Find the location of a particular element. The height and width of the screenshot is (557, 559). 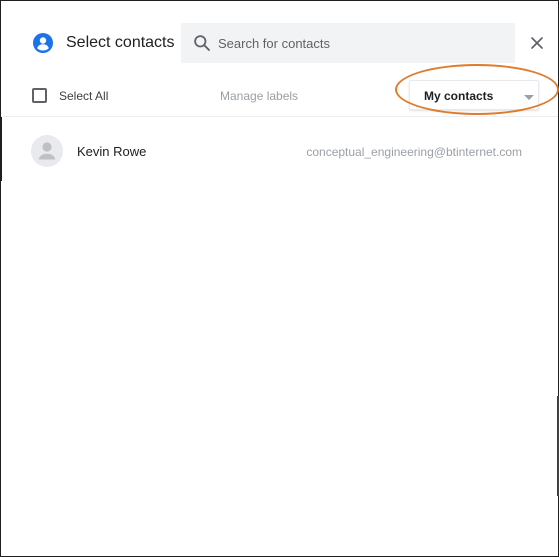

dialog-title: Select contacts is located at coordinates (120, 42).